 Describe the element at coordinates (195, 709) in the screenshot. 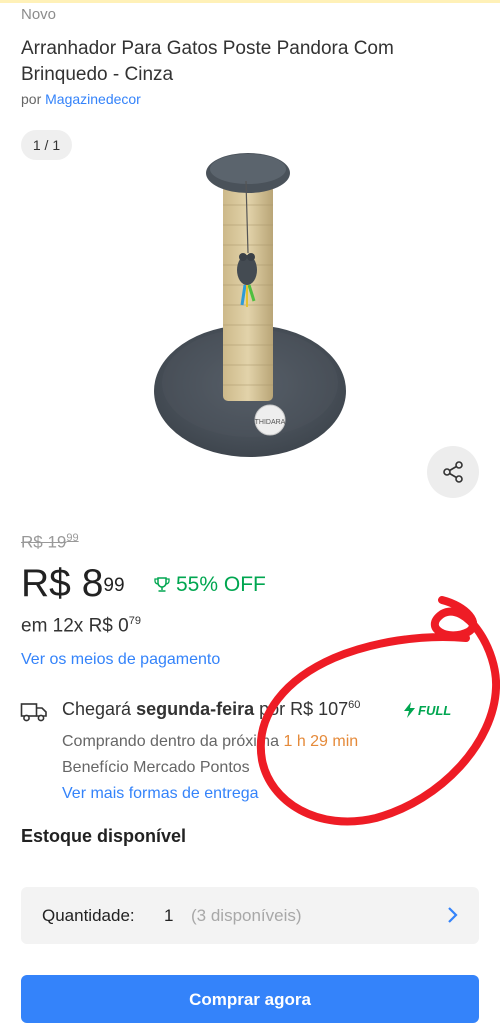

I see `shipping-day: segunda-feira` at that location.